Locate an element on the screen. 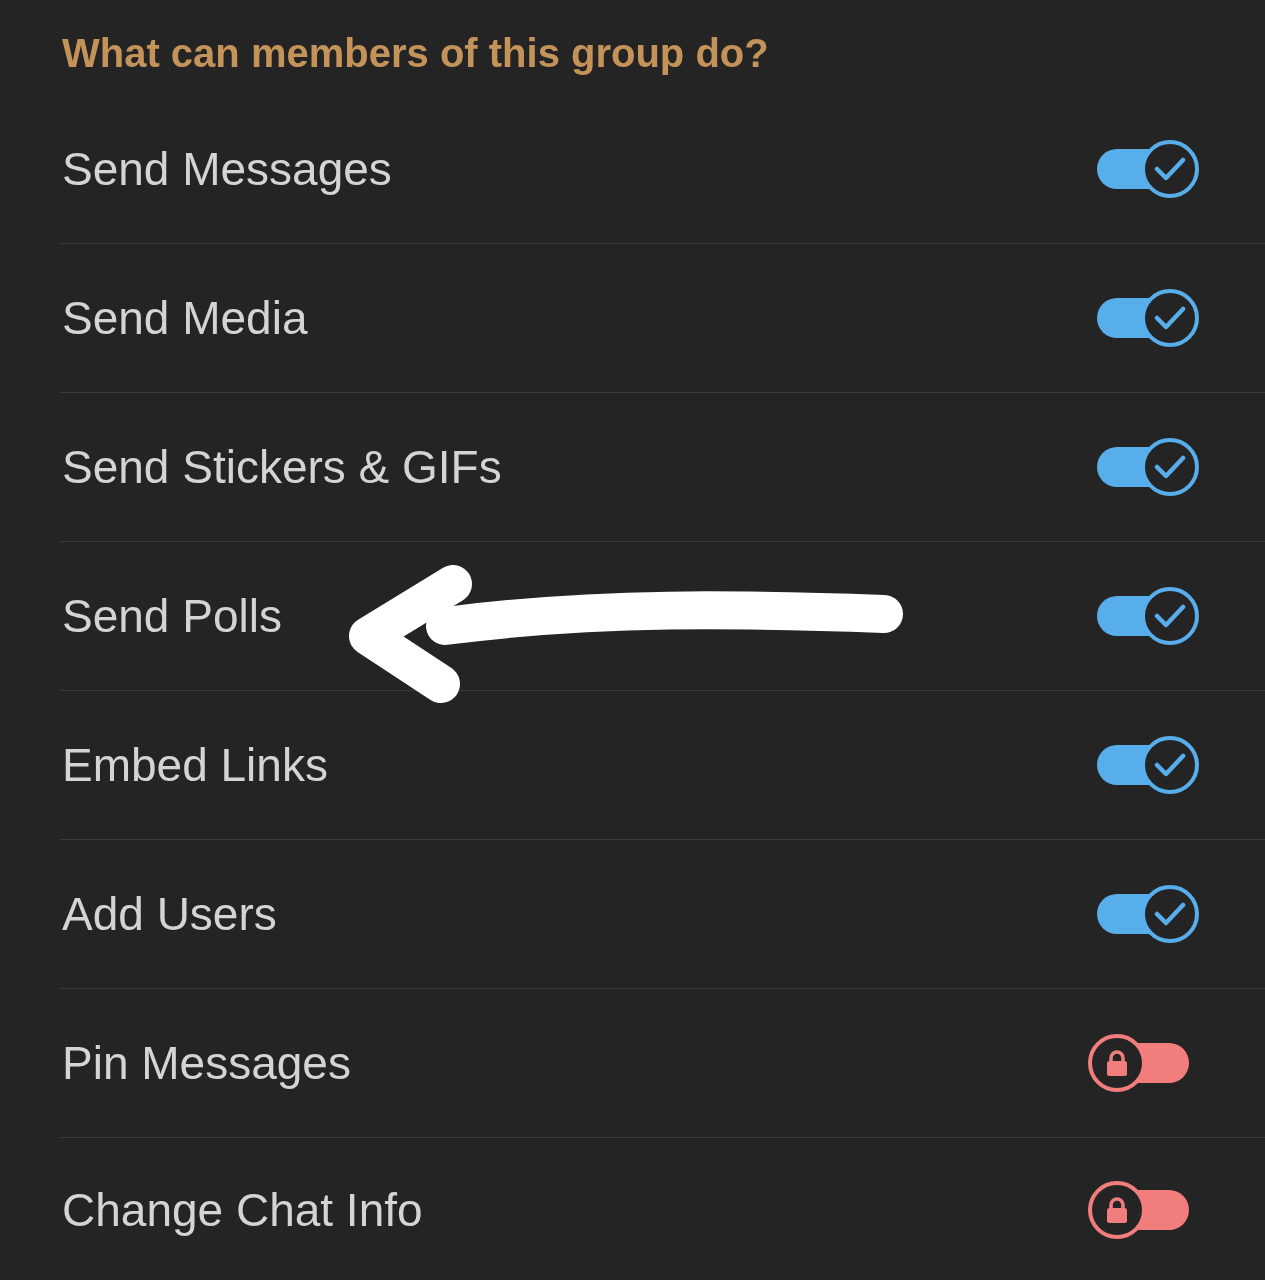 This screenshot has width=1265, height=1280. permission-label: Pin Messages is located at coordinates (206, 1063).